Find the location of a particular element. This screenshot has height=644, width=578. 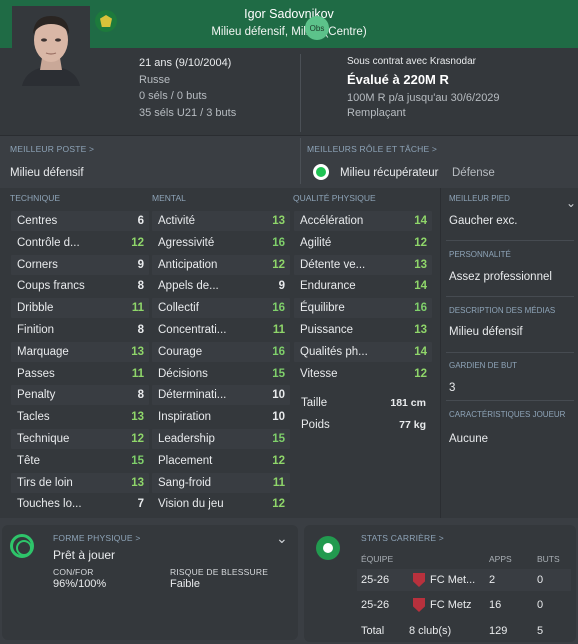

attribute-value: 15 is located at coordinates (137, 460).